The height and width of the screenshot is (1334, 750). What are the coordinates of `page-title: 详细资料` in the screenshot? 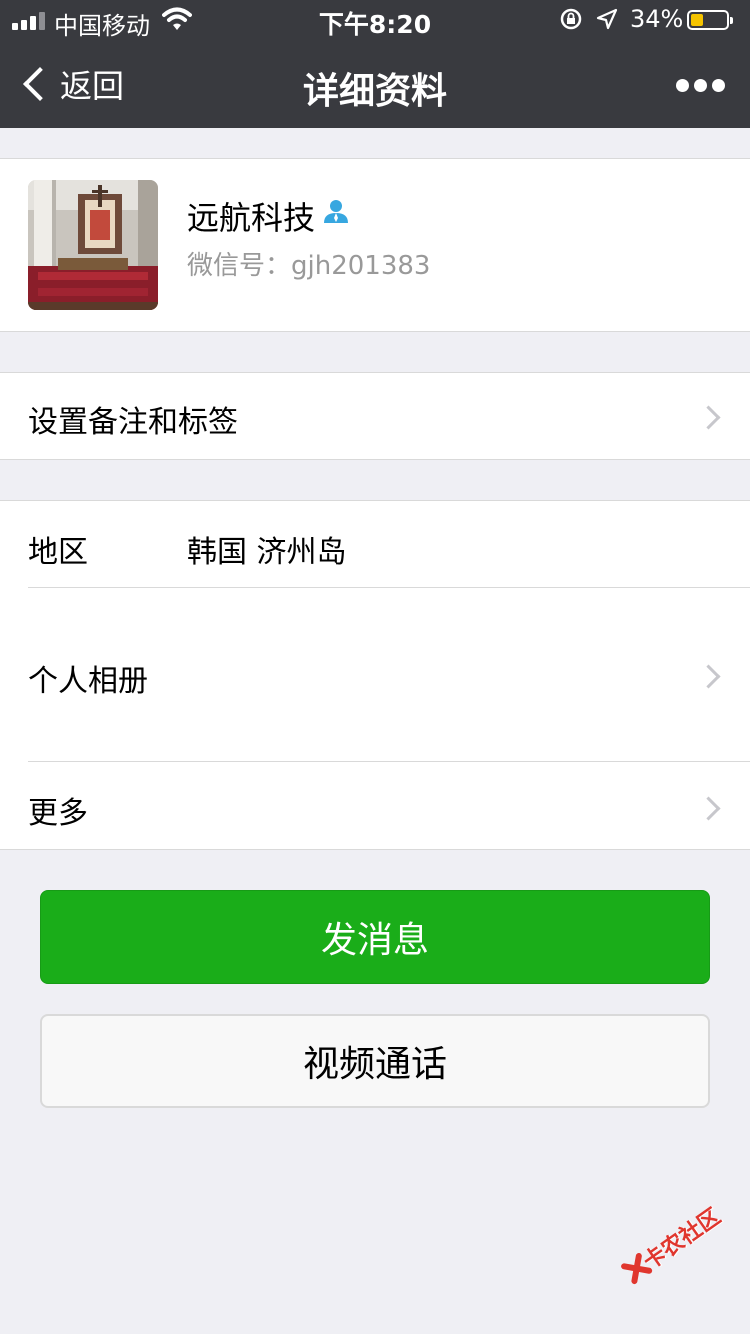 It's located at (374, 91).